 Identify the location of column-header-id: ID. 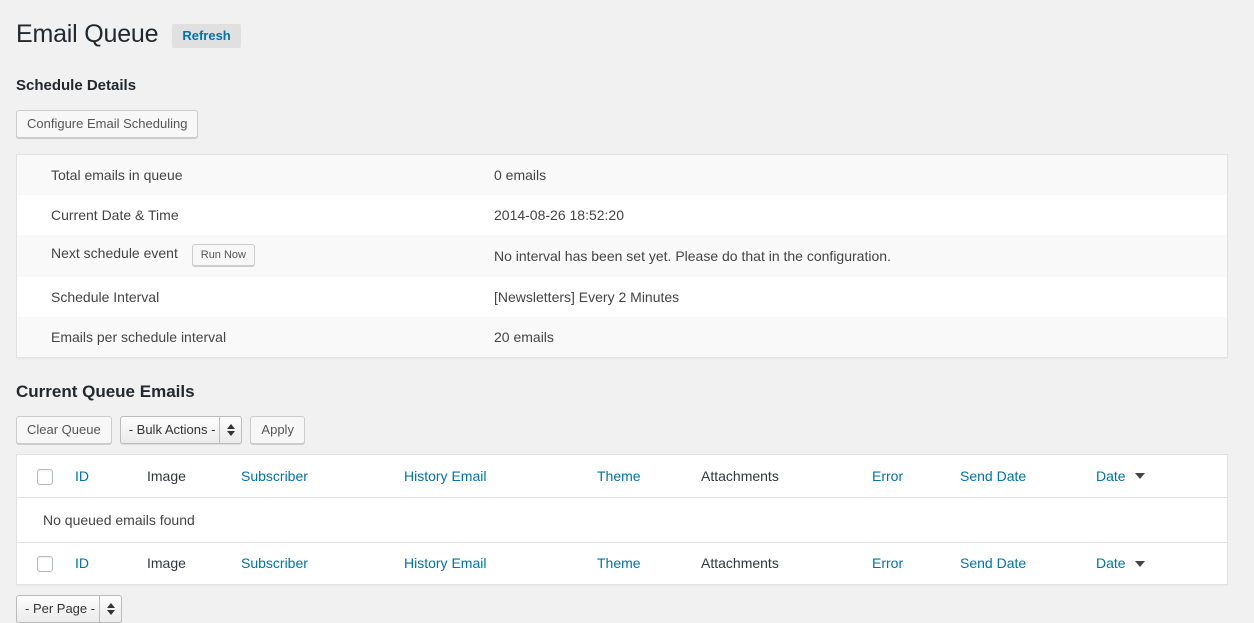
(111, 476).